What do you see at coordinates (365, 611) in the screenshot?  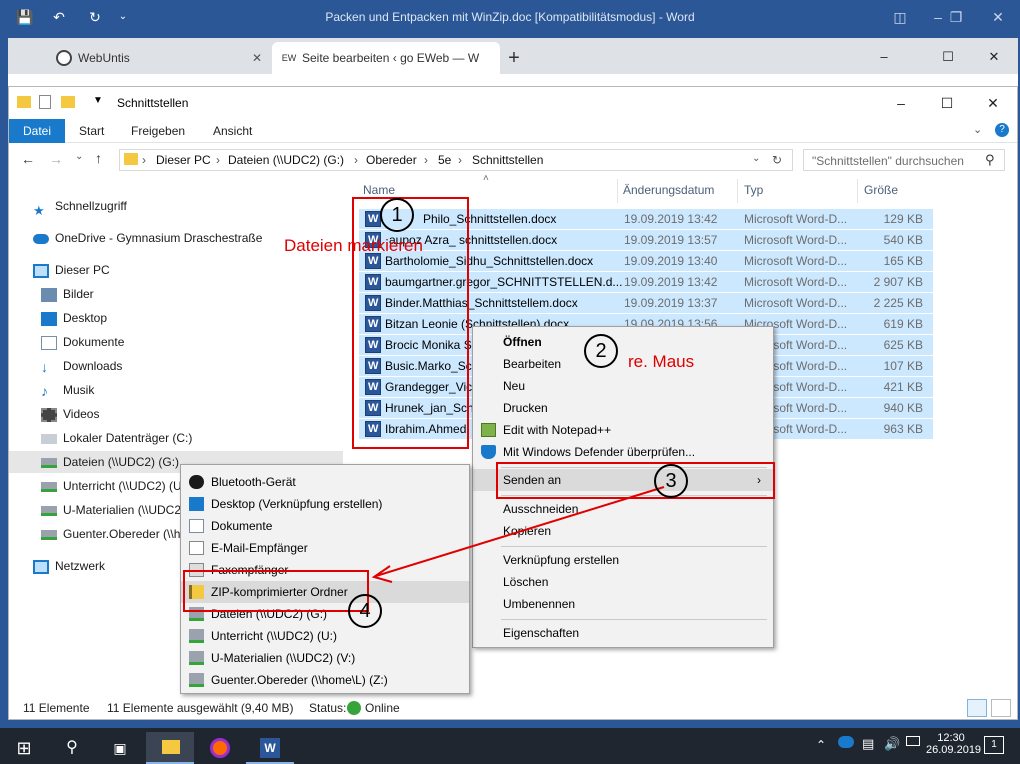 I see `annotation-step-4: 4` at bounding box center [365, 611].